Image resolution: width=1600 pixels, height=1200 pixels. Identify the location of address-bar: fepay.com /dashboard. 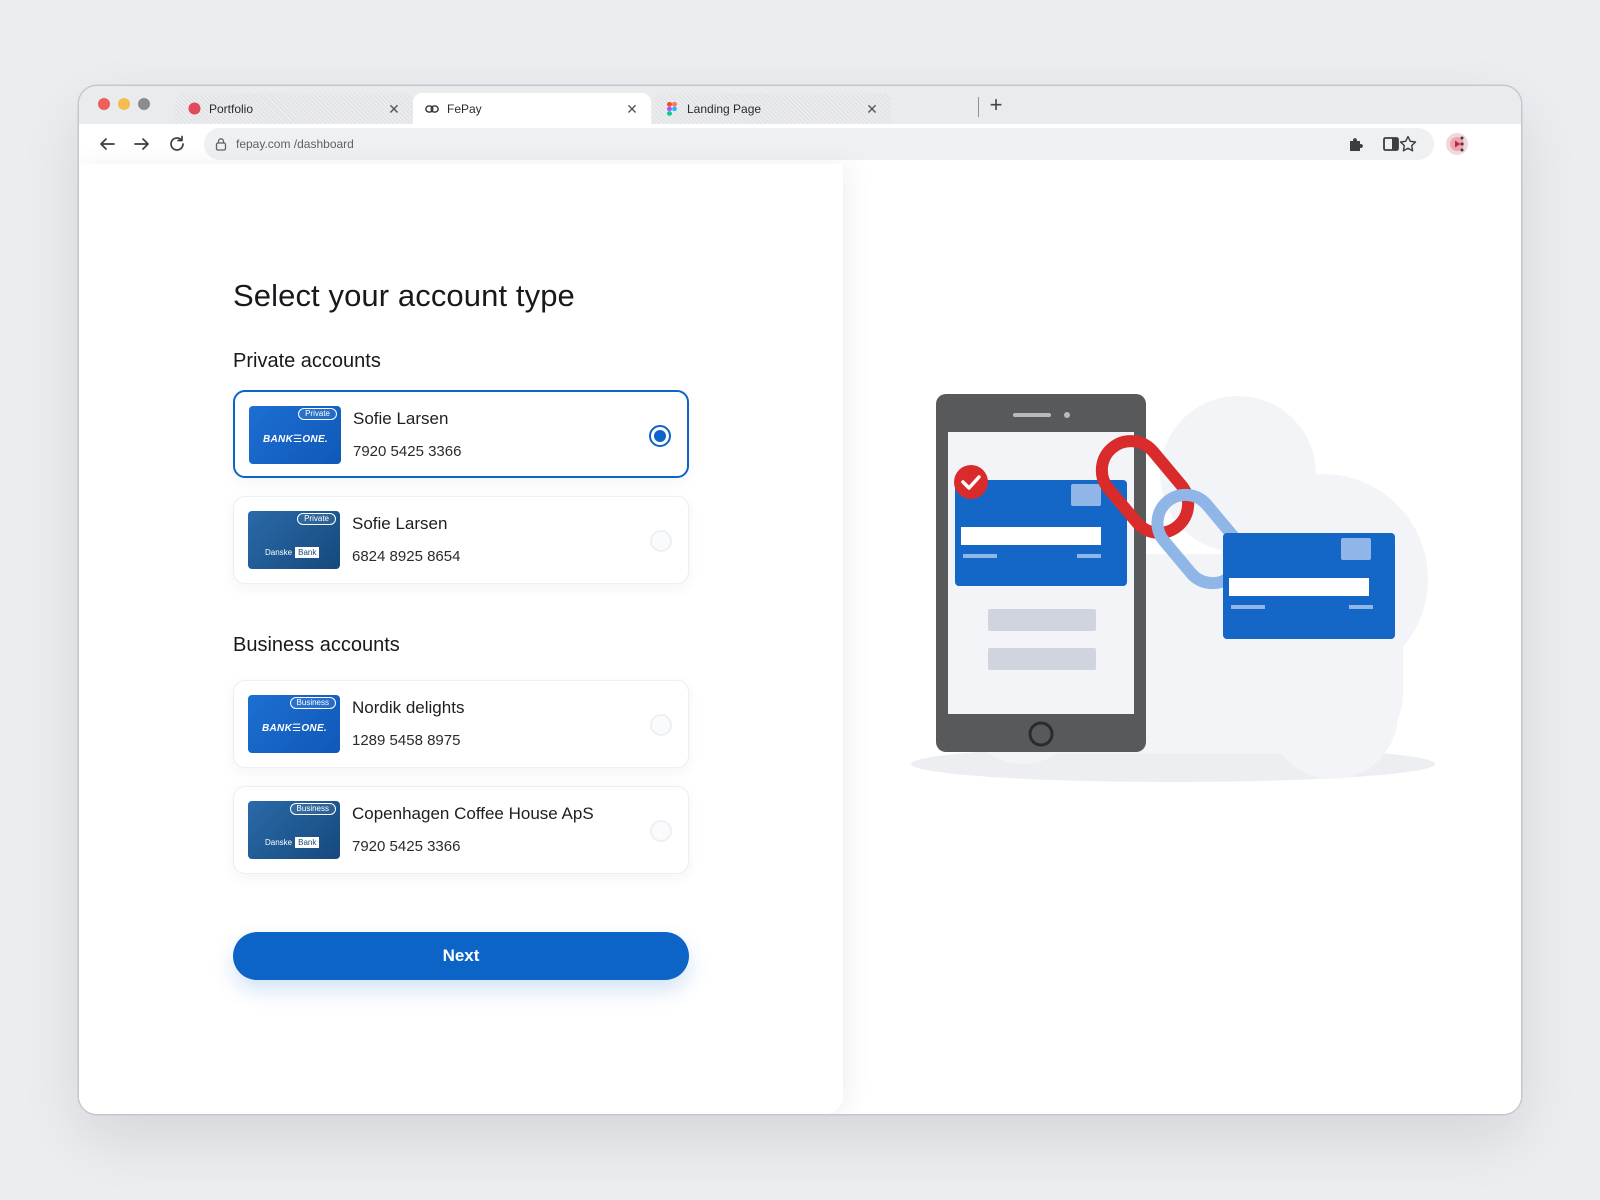
(819, 144).